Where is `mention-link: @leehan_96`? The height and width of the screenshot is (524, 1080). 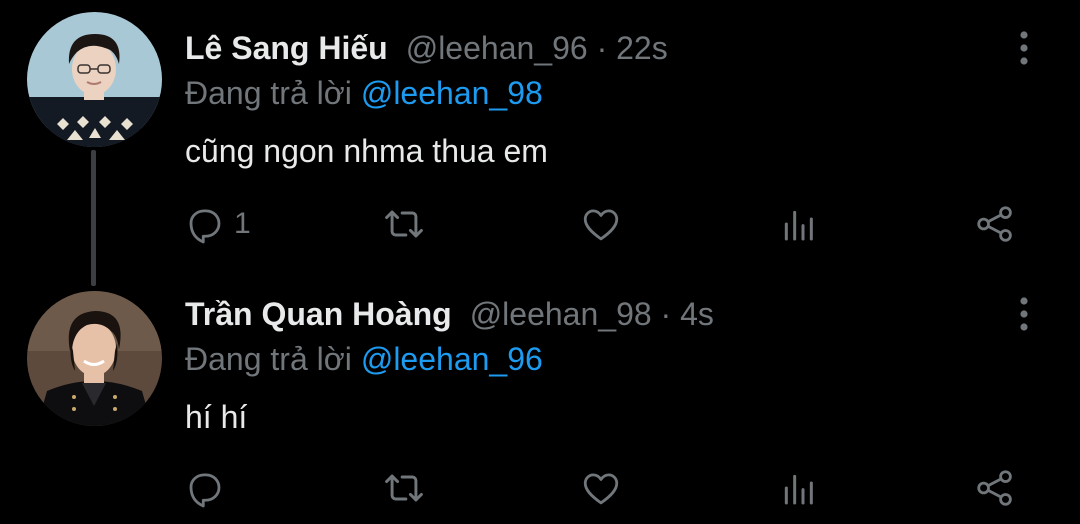
mention-link: @leehan_96 is located at coordinates (452, 359).